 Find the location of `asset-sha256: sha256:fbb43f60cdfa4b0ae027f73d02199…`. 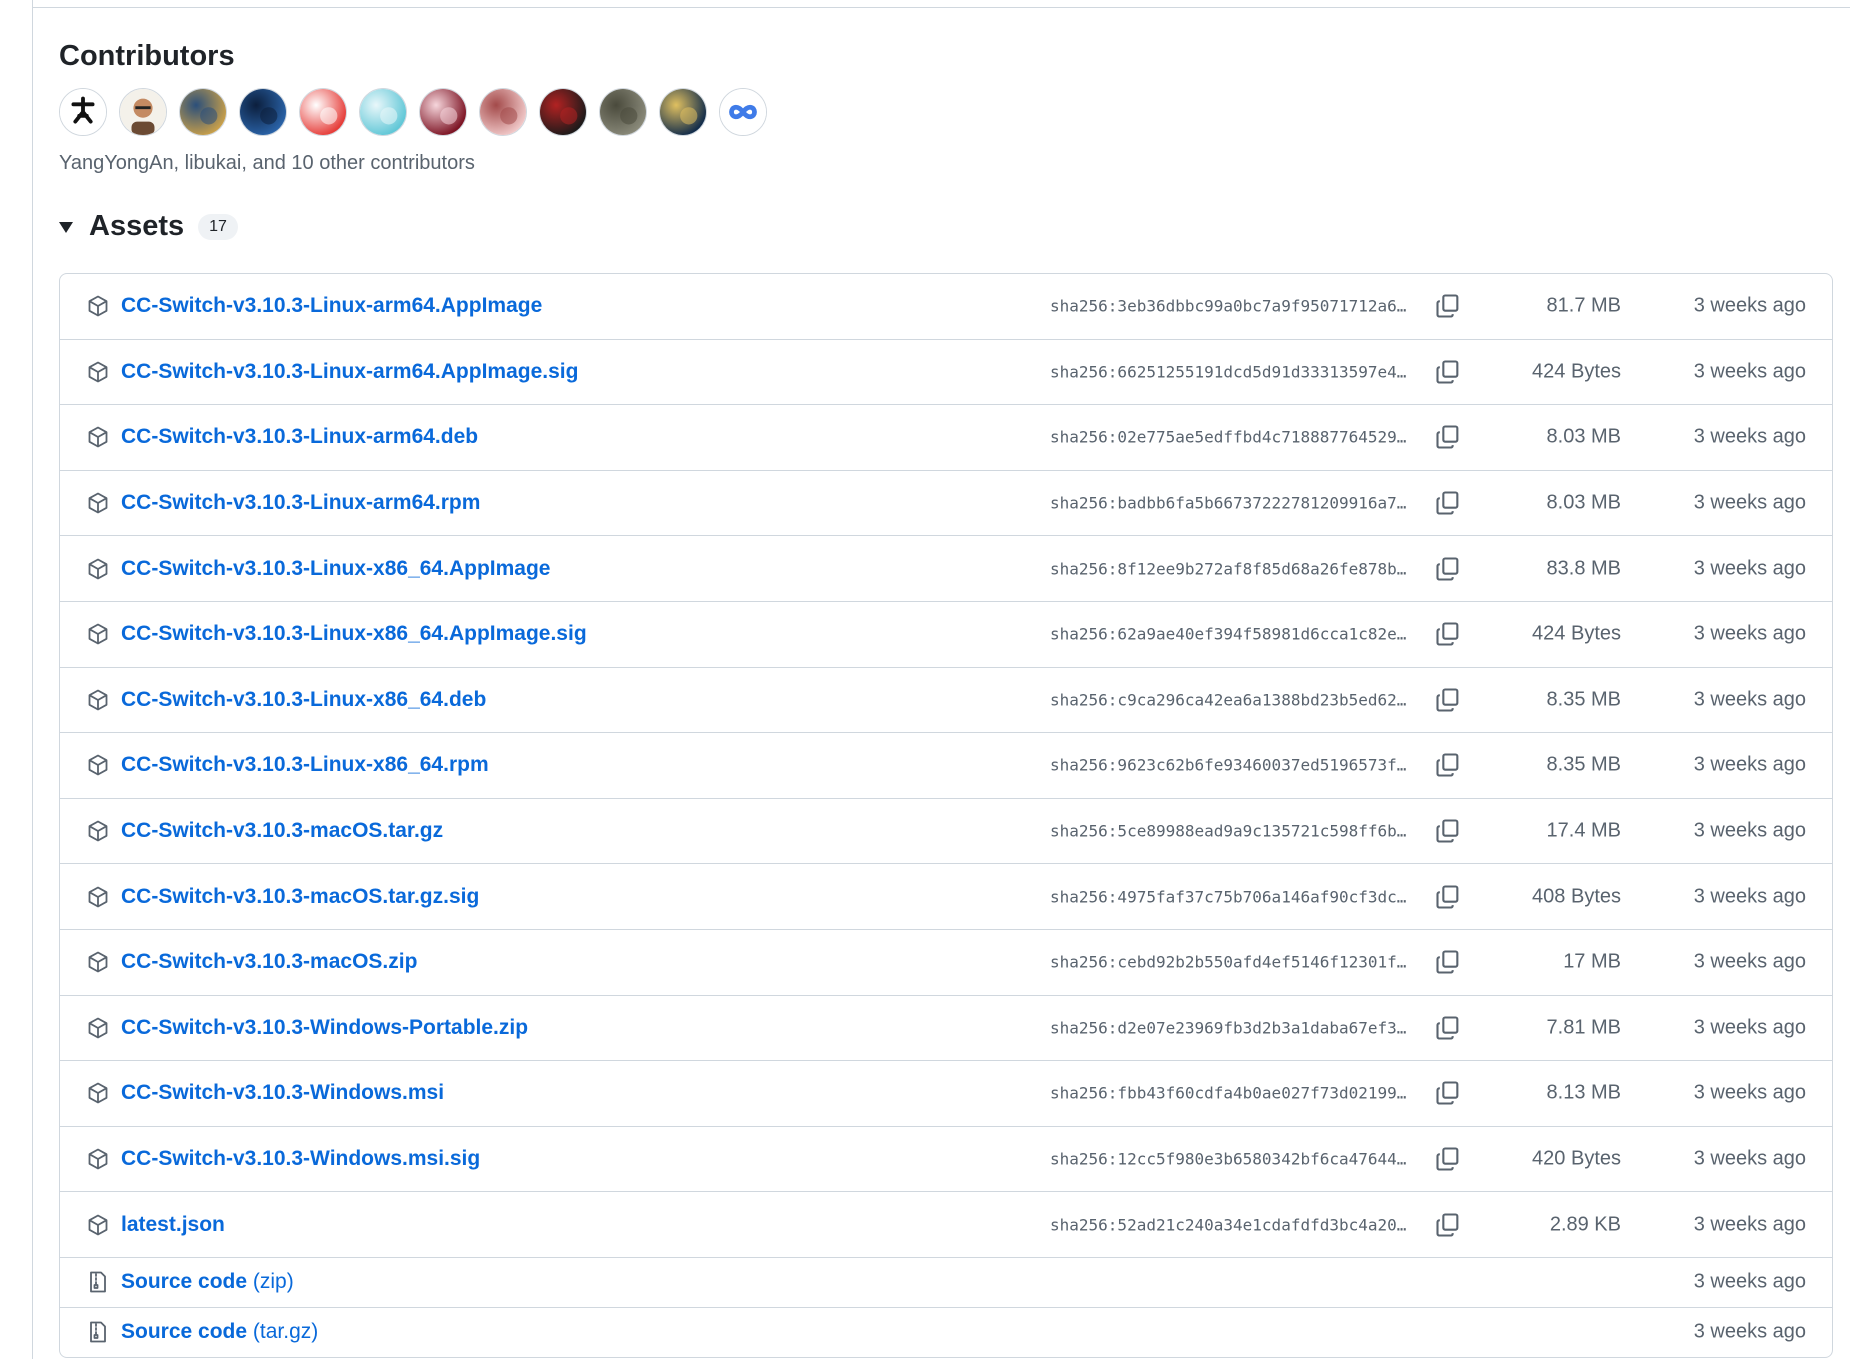

asset-sha256: sha256:fbb43f60cdfa4b0ae027f73d02199… is located at coordinates (1228, 1093).